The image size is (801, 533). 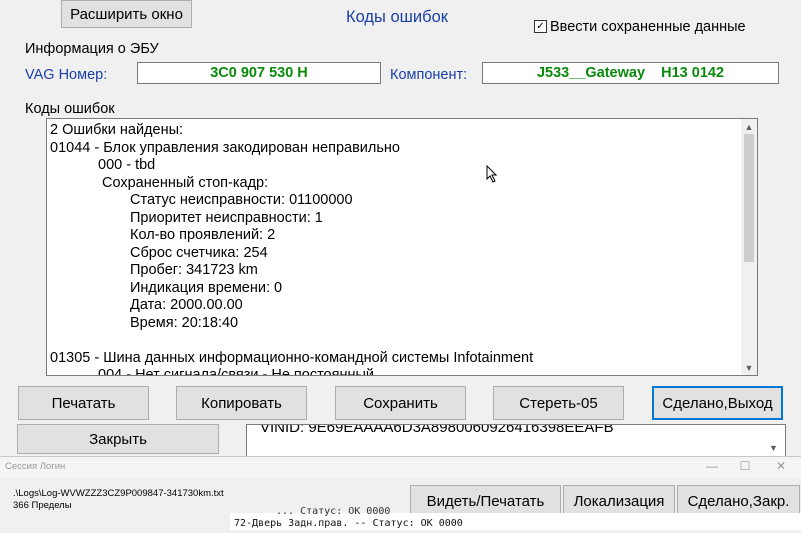 What do you see at coordinates (749, 198) in the screenshot?
I see `scrollbar-thumb` at bounding box center [749, 198].